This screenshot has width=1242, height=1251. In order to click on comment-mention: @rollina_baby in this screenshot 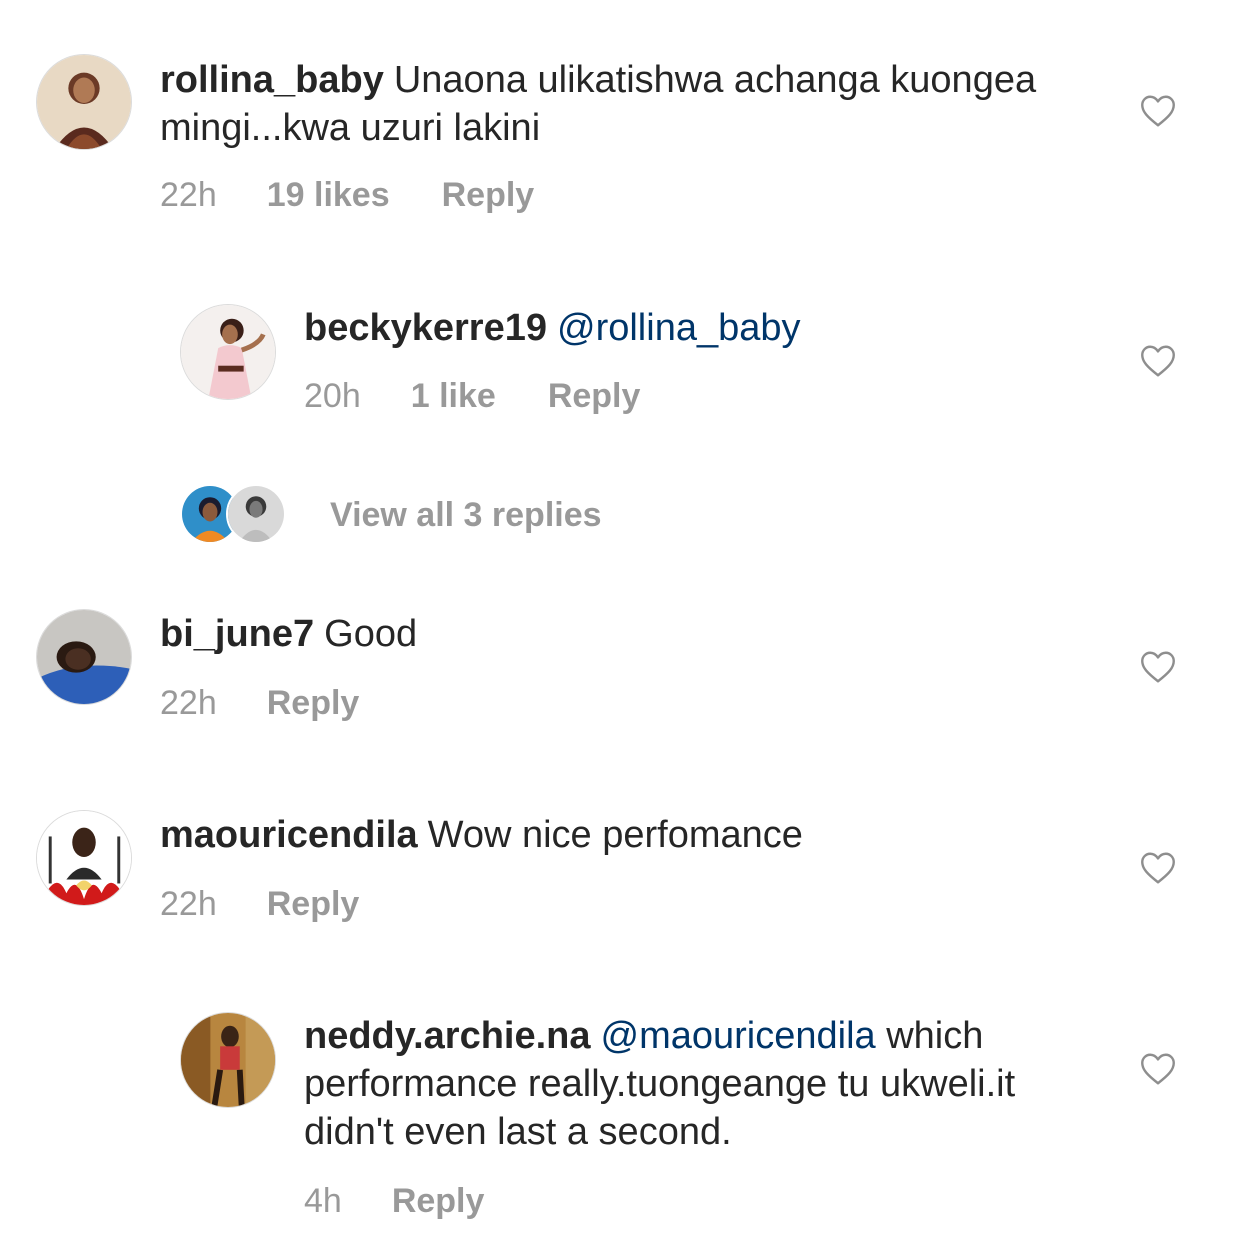, I will do `click(679, 328)`.